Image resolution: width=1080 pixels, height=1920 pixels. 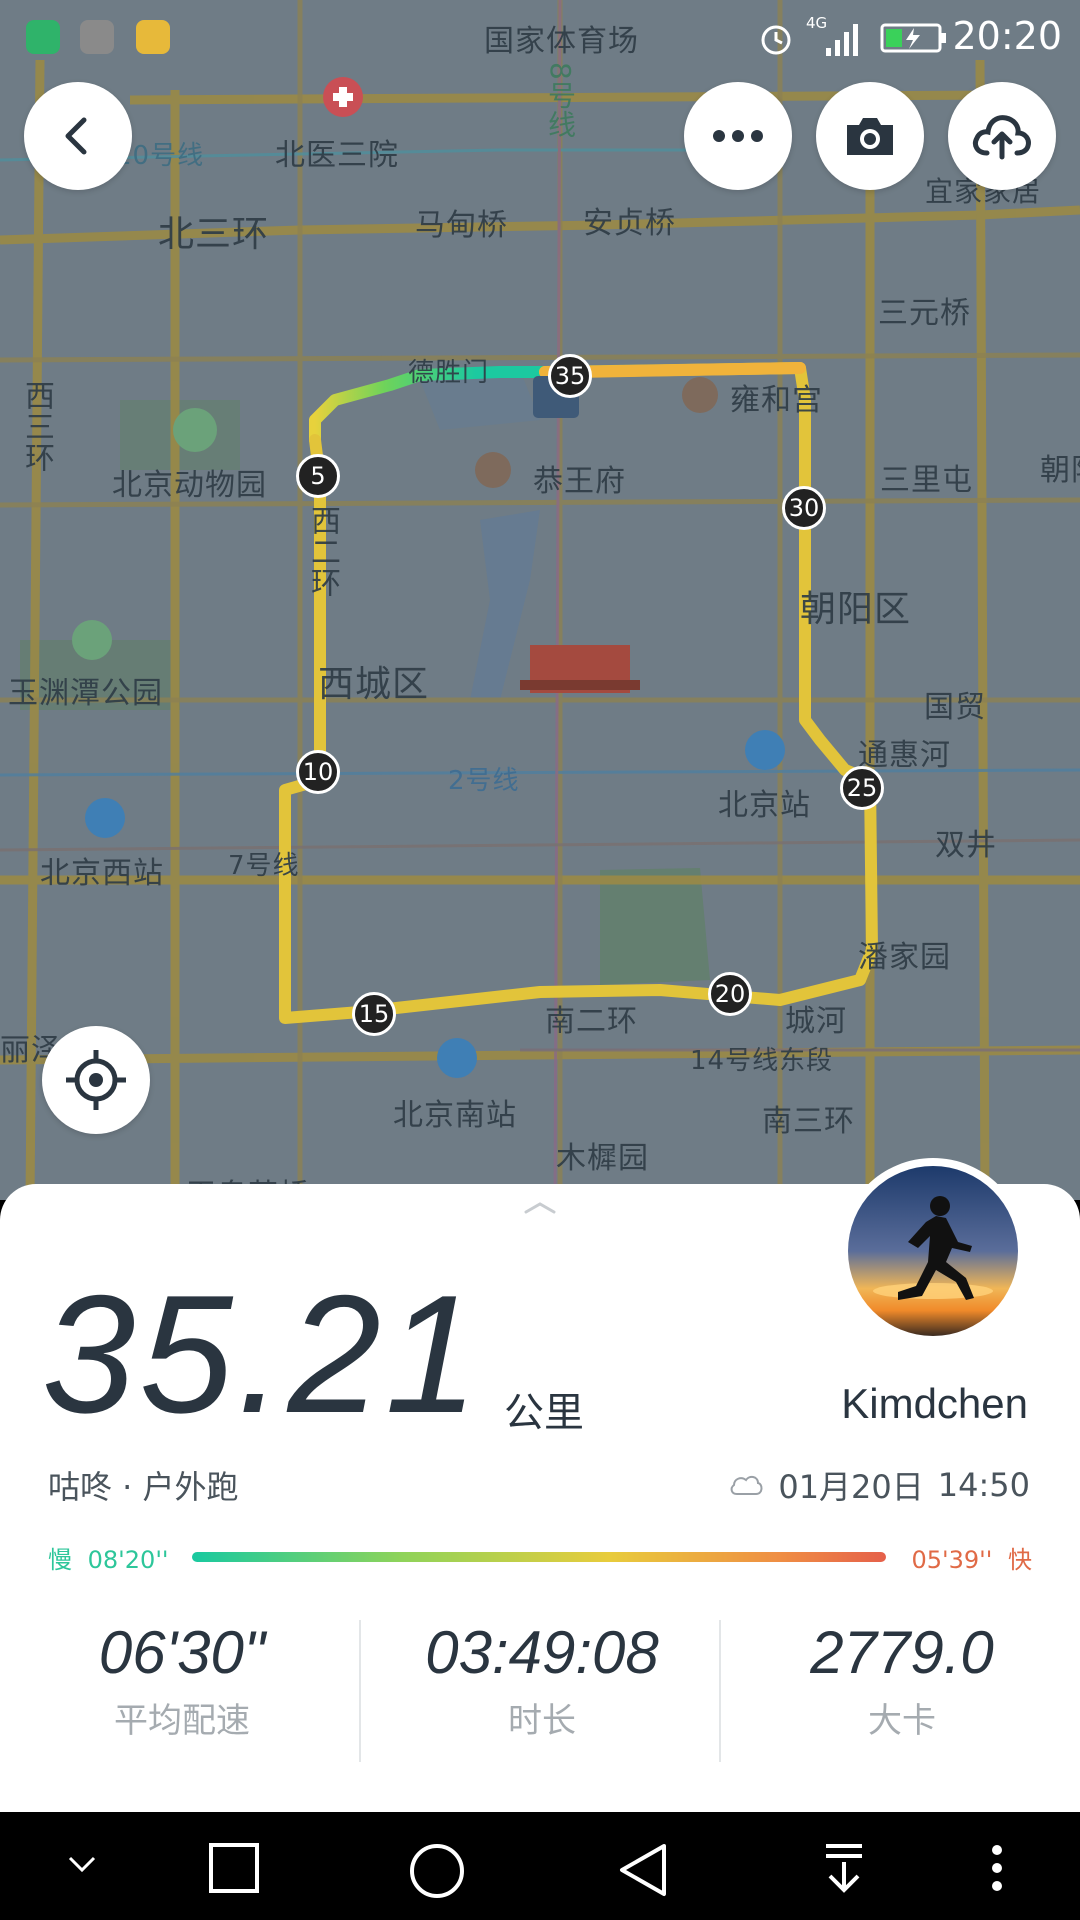 I want to click on map-label: 西二环, so click(x=322, y=551).